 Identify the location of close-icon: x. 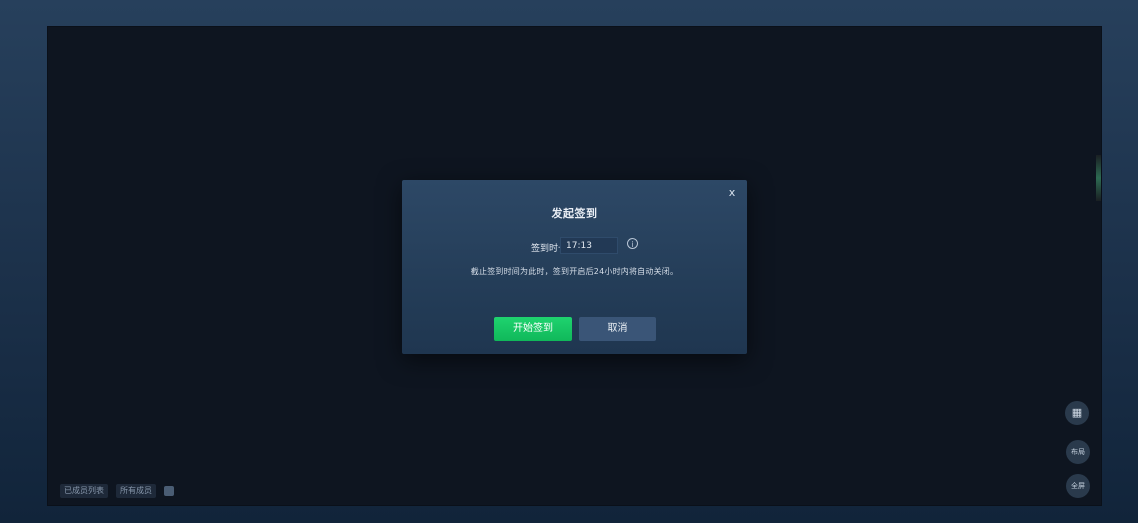
(732, 193).